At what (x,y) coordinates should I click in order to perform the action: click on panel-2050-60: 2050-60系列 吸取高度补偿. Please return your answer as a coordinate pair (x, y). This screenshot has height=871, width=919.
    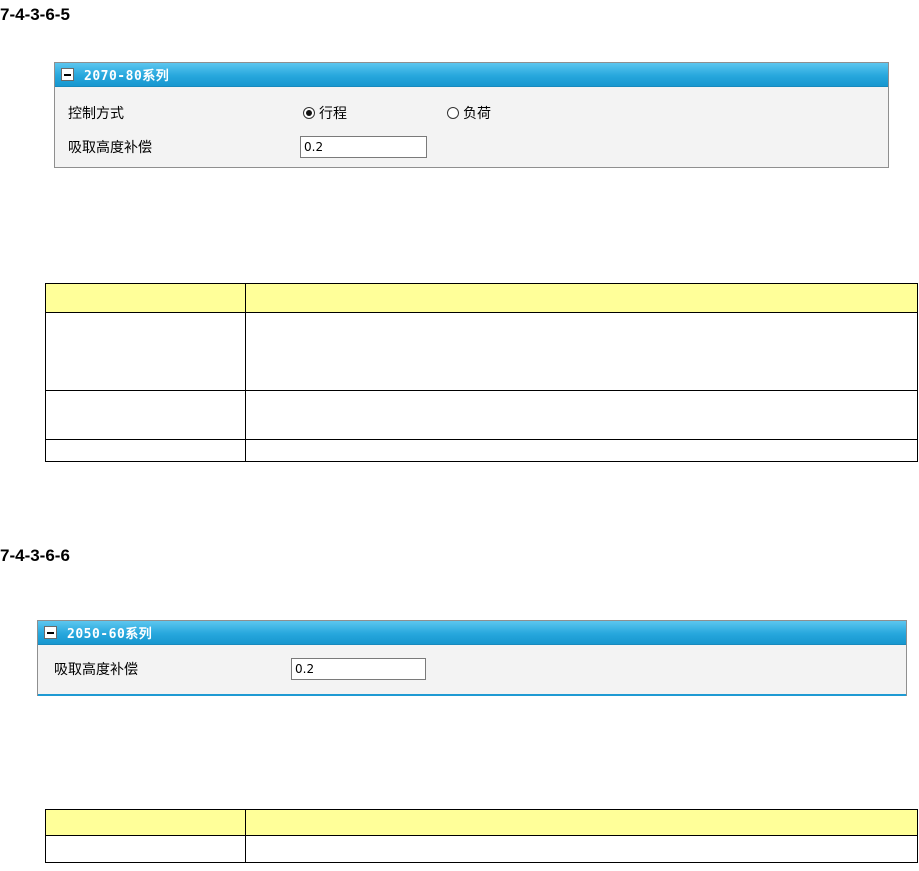
    Looking at the image, I should click on (472, 658).